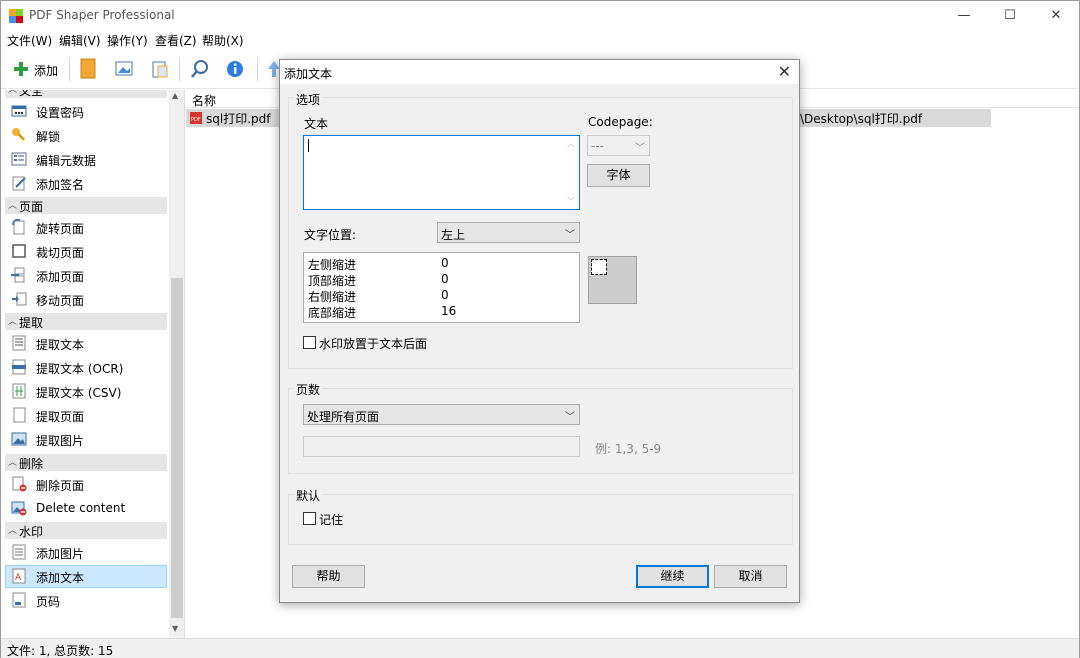 The height and width of the screenshot is (658, 1080). I want to click on sidebar-group-label: 删除, so click(31, 464).